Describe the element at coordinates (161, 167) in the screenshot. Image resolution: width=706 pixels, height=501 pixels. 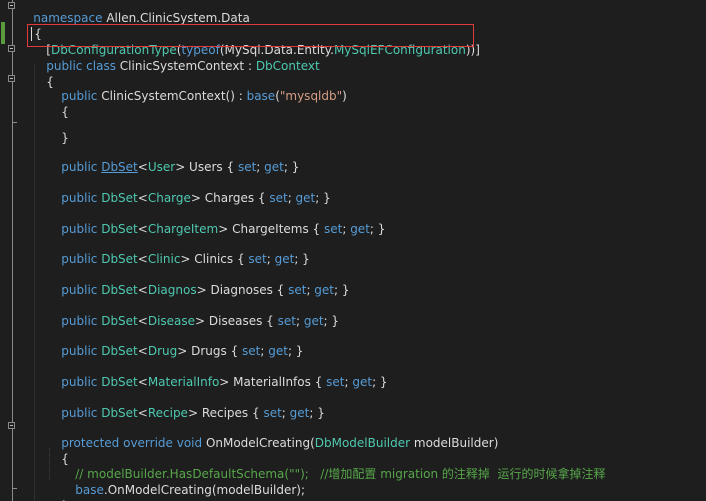
I see `entity-type: User` at that location.